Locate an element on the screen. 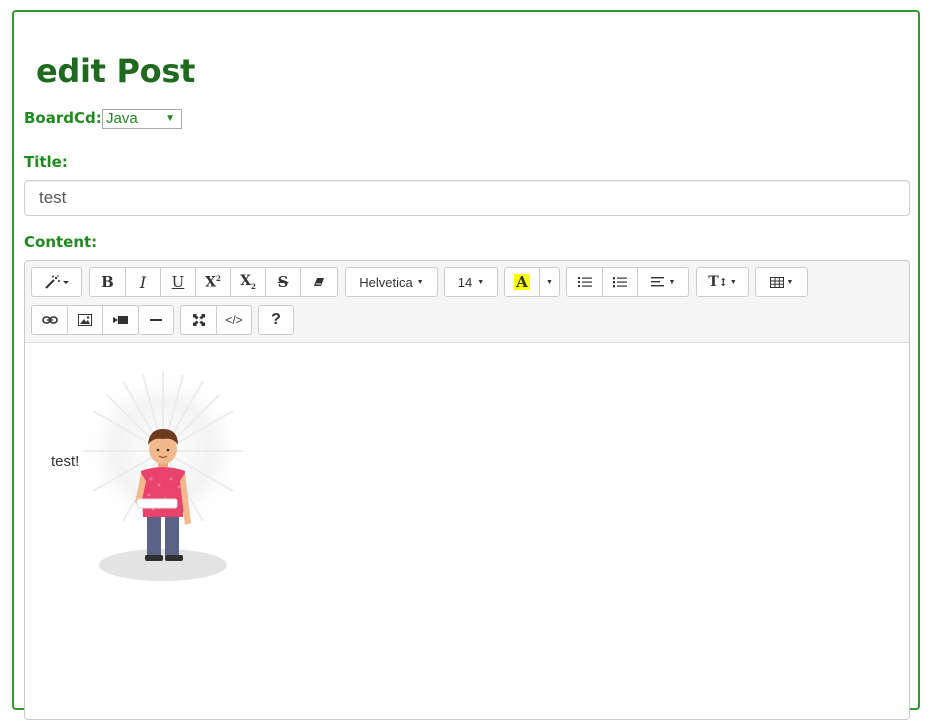 The height and width of the screenshot is (720, 942). clear-format-button is located at coordinates (319, 282).